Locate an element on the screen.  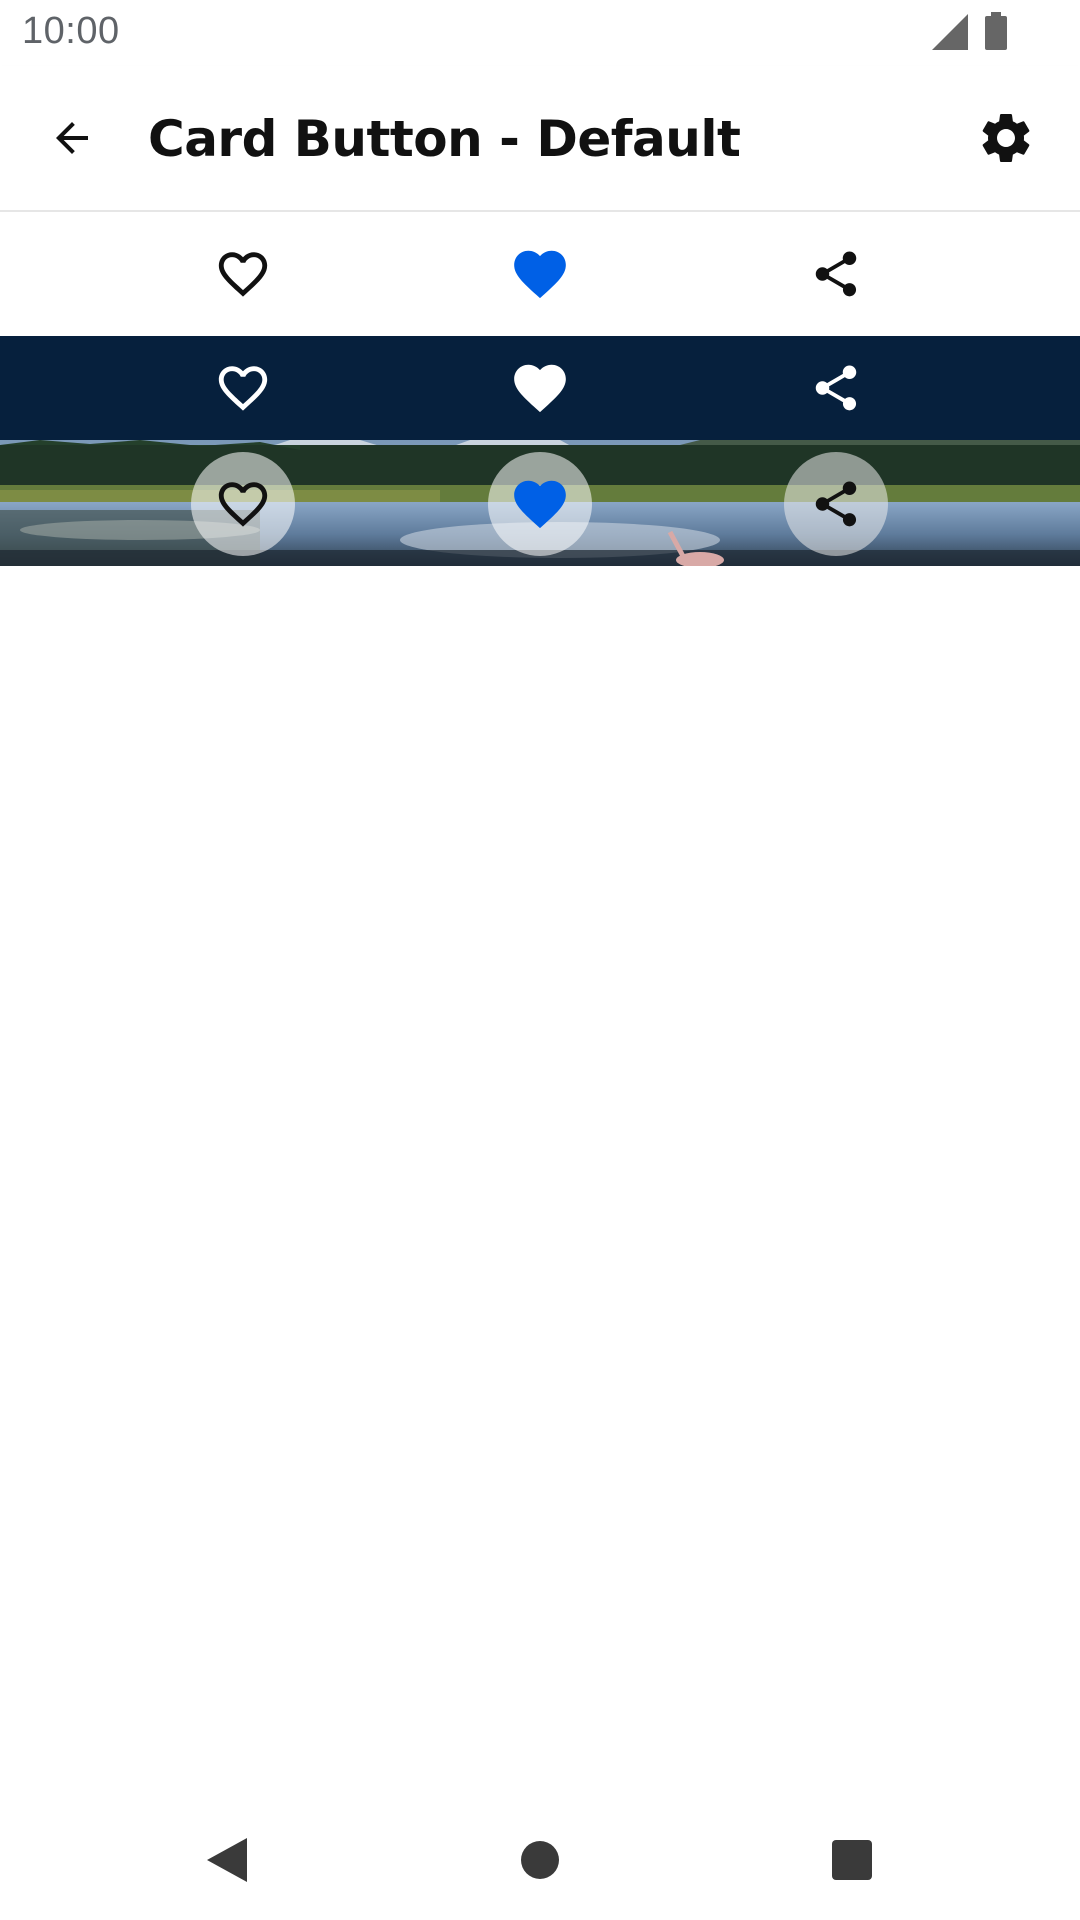
arrow-back-icon is located at coordinates (72, 138).